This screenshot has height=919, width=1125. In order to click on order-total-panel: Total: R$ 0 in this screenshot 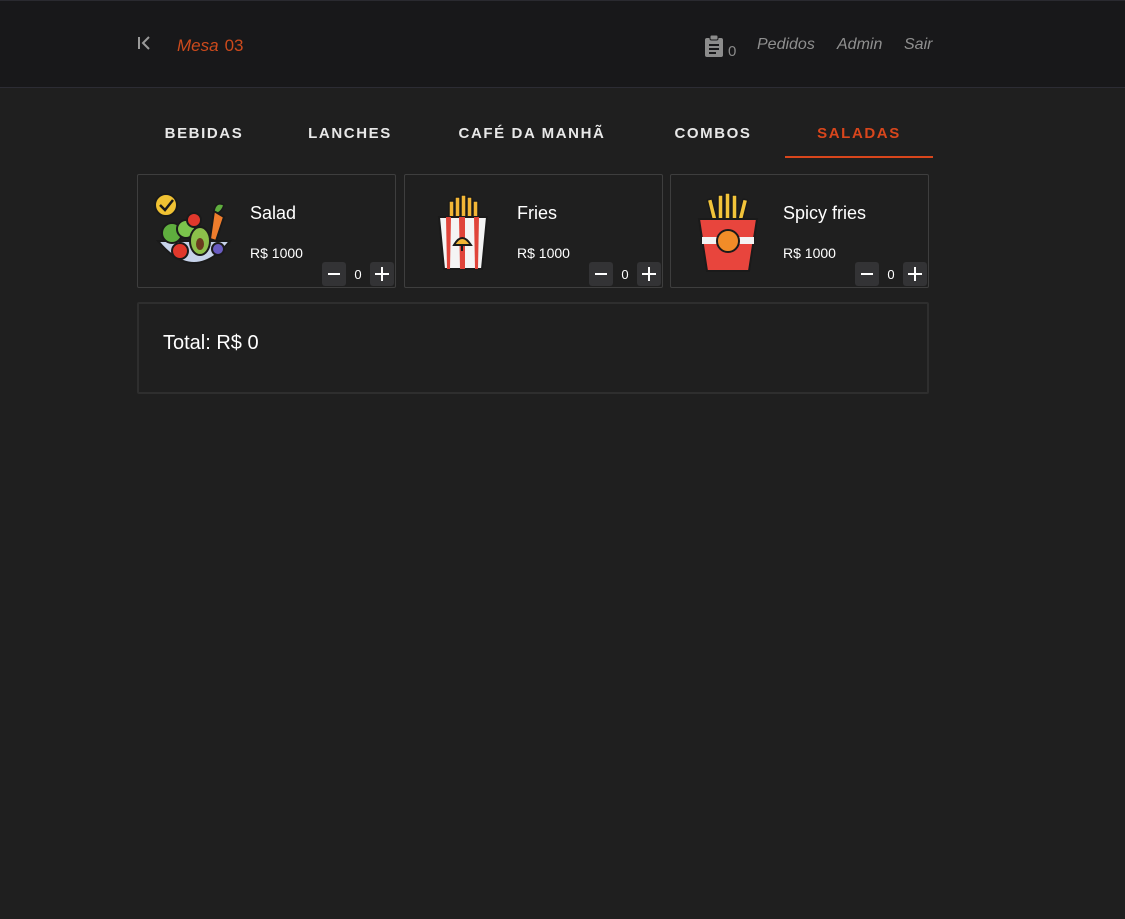, I will do `click(533, 348)`.